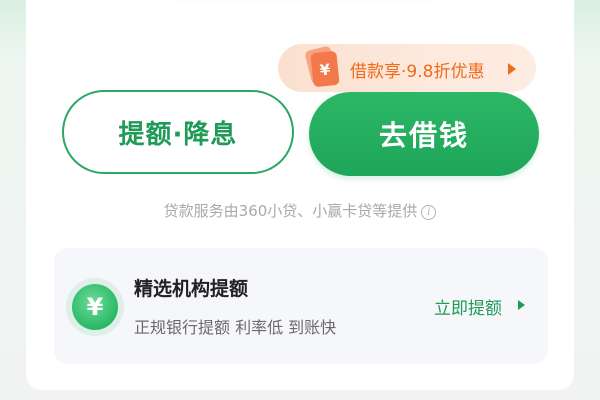 This screenshot has width=600, height=400. What do you see at coordinates (191, 289) in the screenshot?
I see `offer-title: 精选机构提额` at bounding box center [191, 289].